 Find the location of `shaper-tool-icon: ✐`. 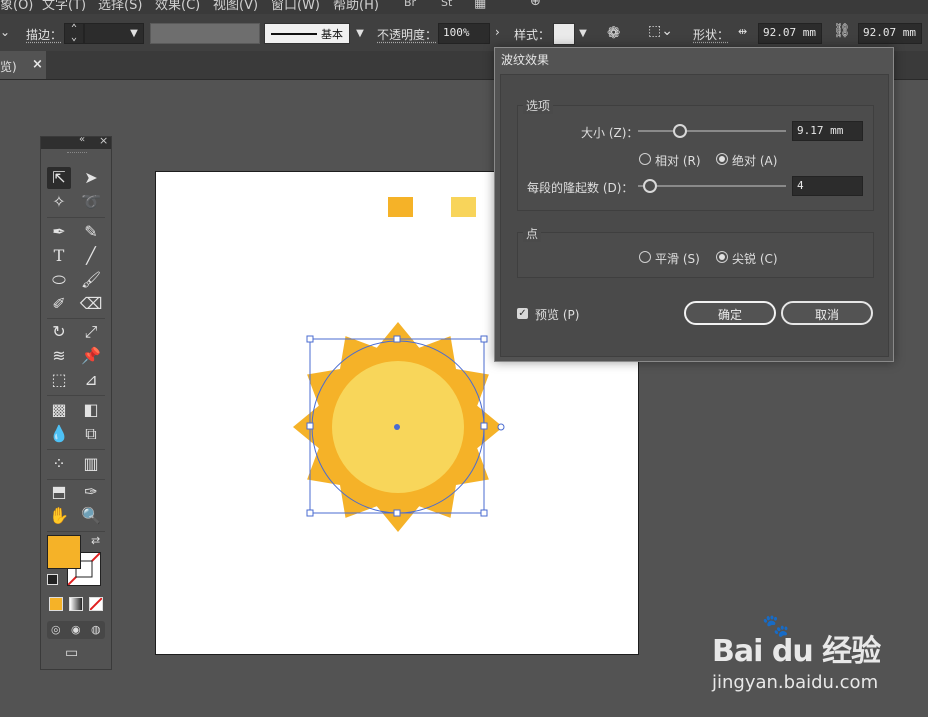

shaper-tool-icon: ✐ is located at coordinates (59, 304).